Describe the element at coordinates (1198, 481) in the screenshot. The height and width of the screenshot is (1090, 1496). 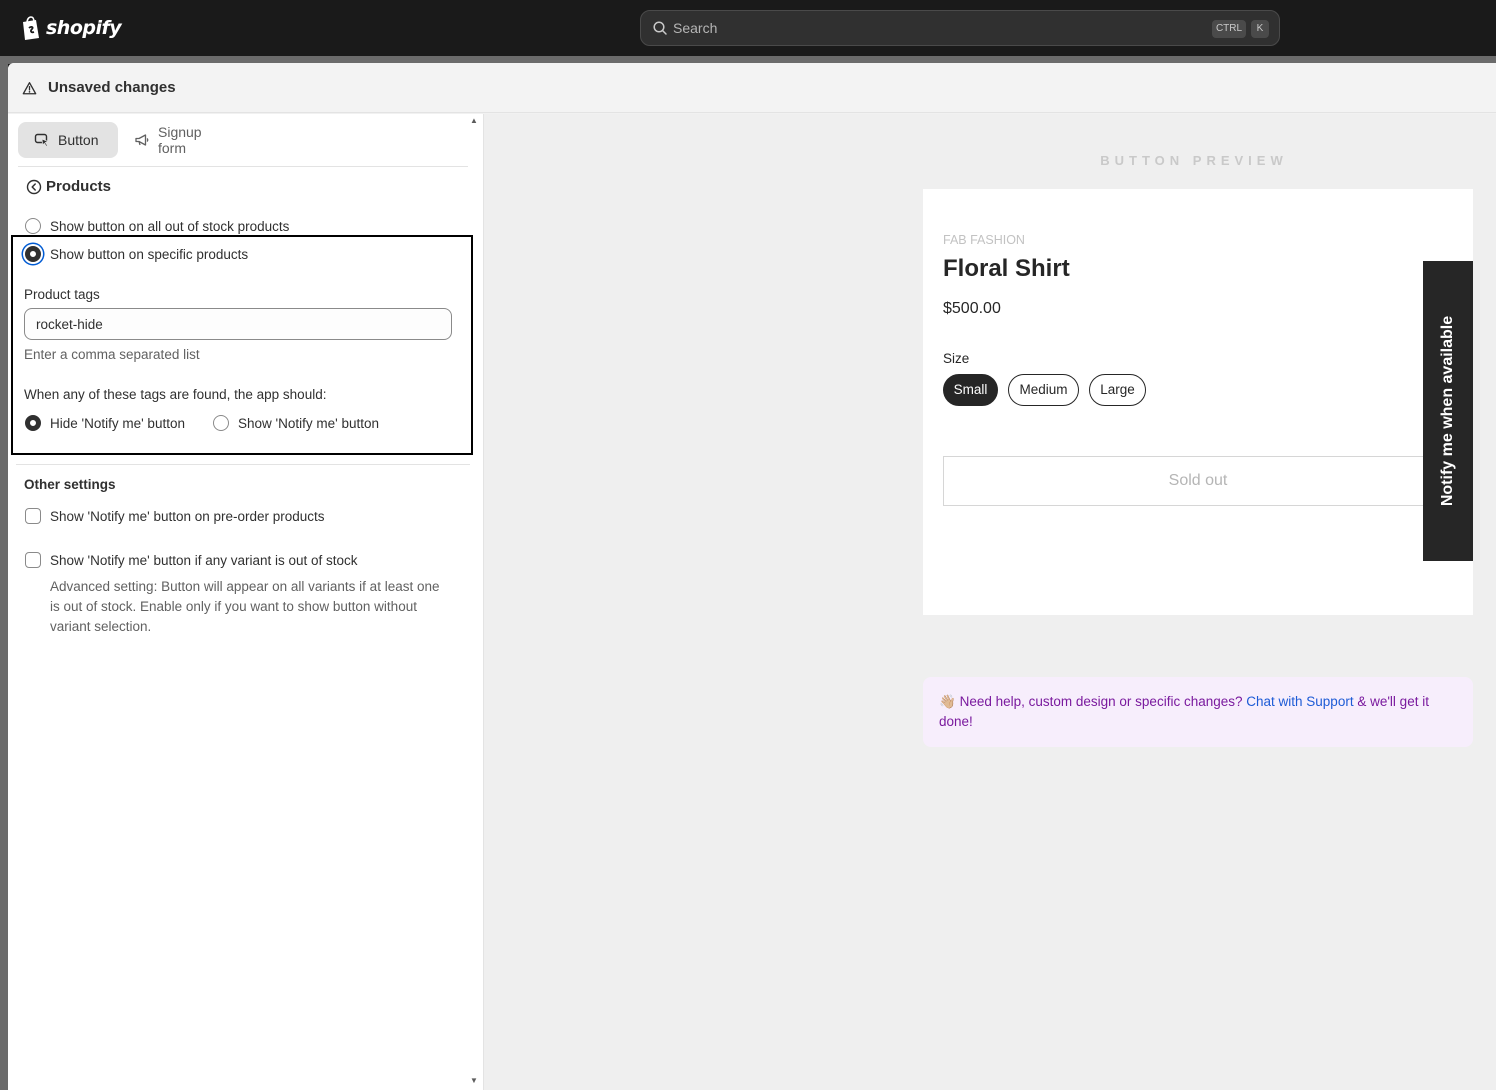
I see `sold-out-button: Sold out` at that location.